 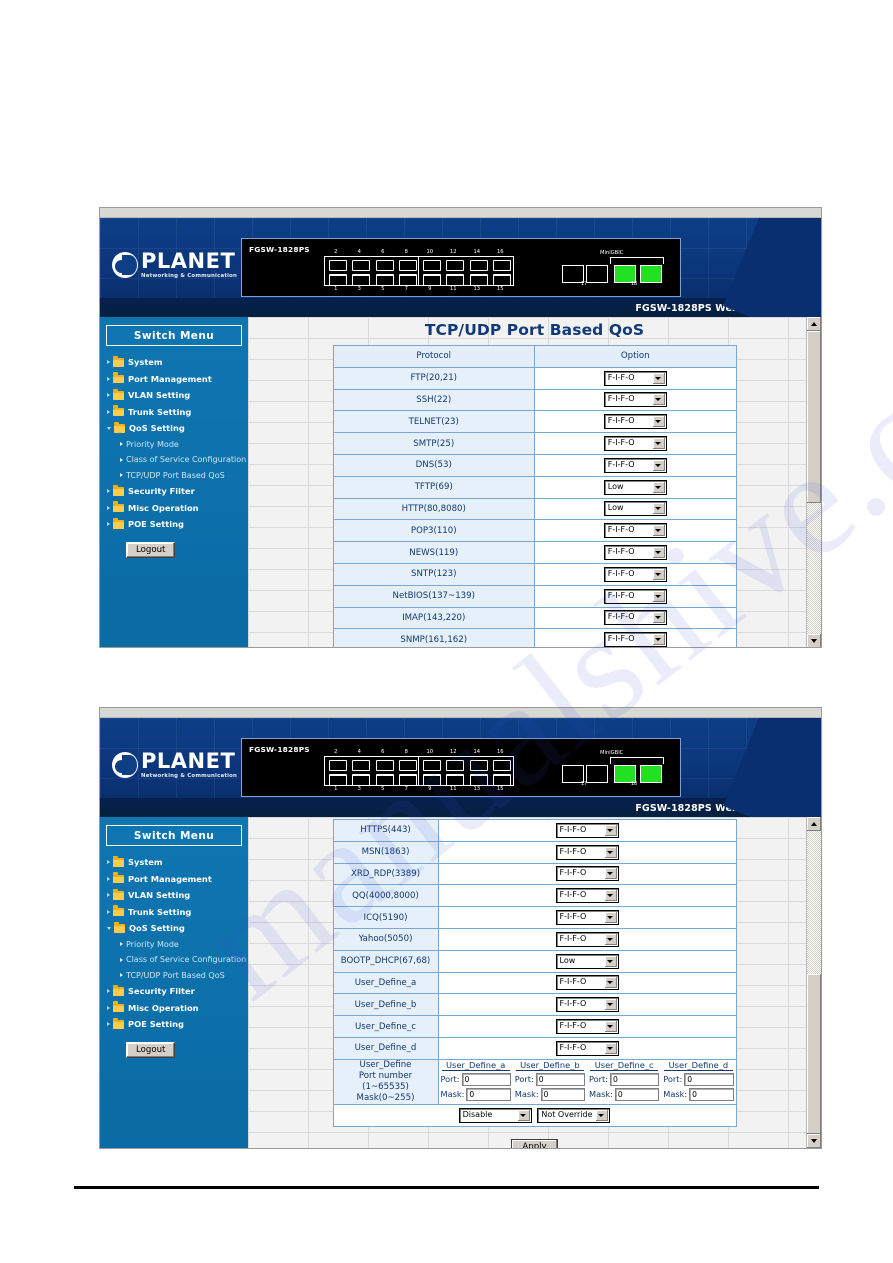 What do you see at coordinates (359, 752) in the screenshot?
I see `port-number: 4` at bounding box center [359, 752].